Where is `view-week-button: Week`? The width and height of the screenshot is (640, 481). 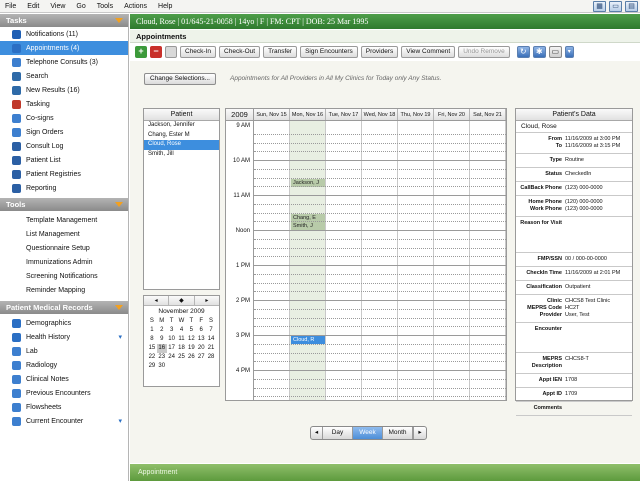 view-week-button: Week is located at coordinates (368, 433).